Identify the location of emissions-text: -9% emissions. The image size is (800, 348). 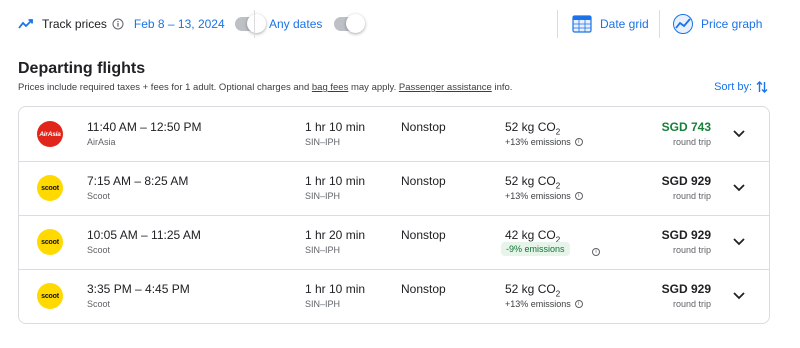
(535, 249).